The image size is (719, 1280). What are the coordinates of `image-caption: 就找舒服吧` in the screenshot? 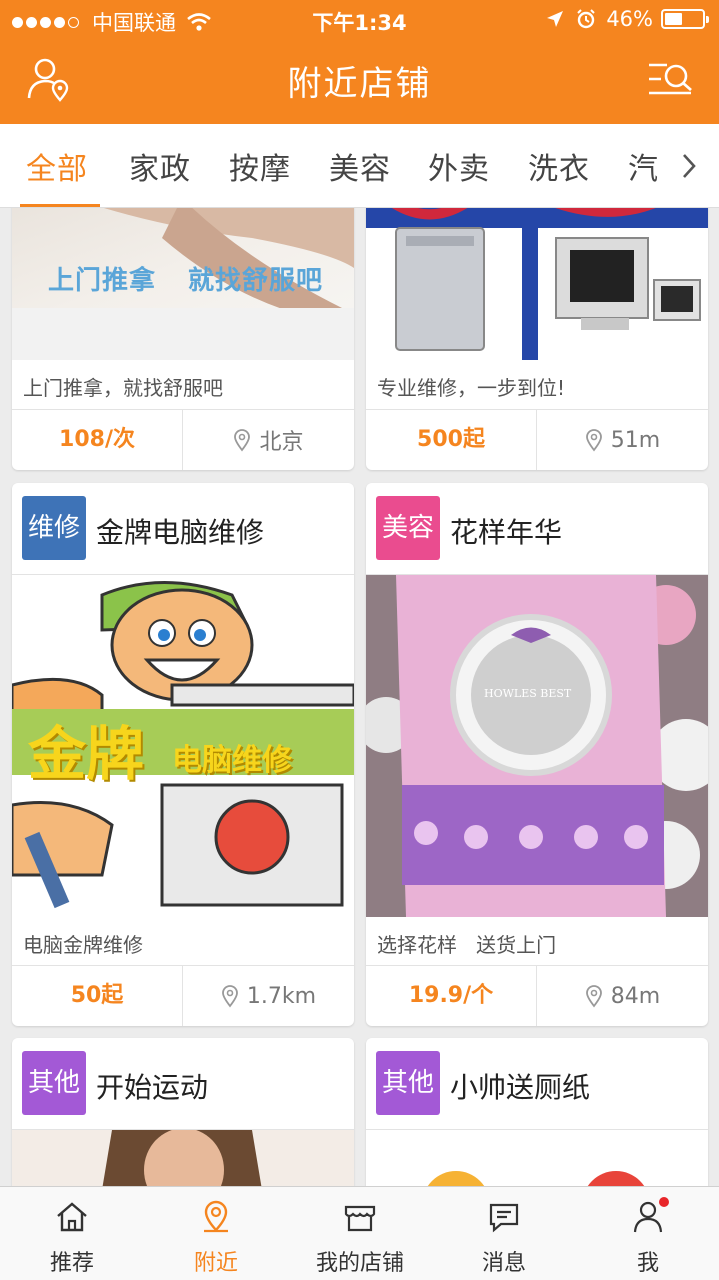 It's located at (256, 281).